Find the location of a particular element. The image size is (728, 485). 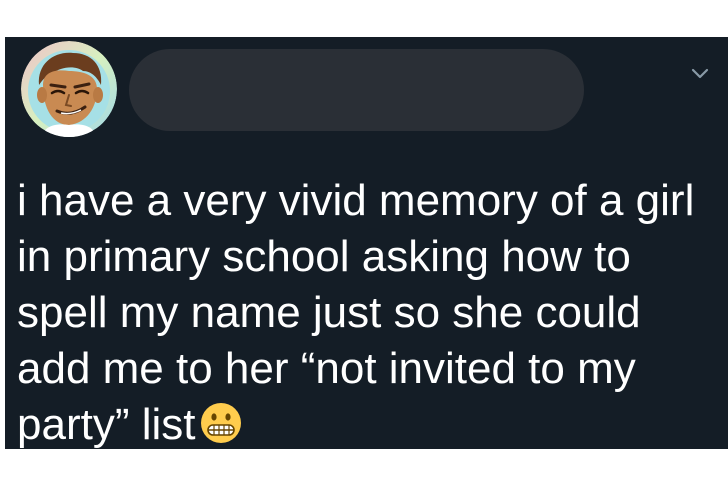

avatar is located at coordinates (69, 89).